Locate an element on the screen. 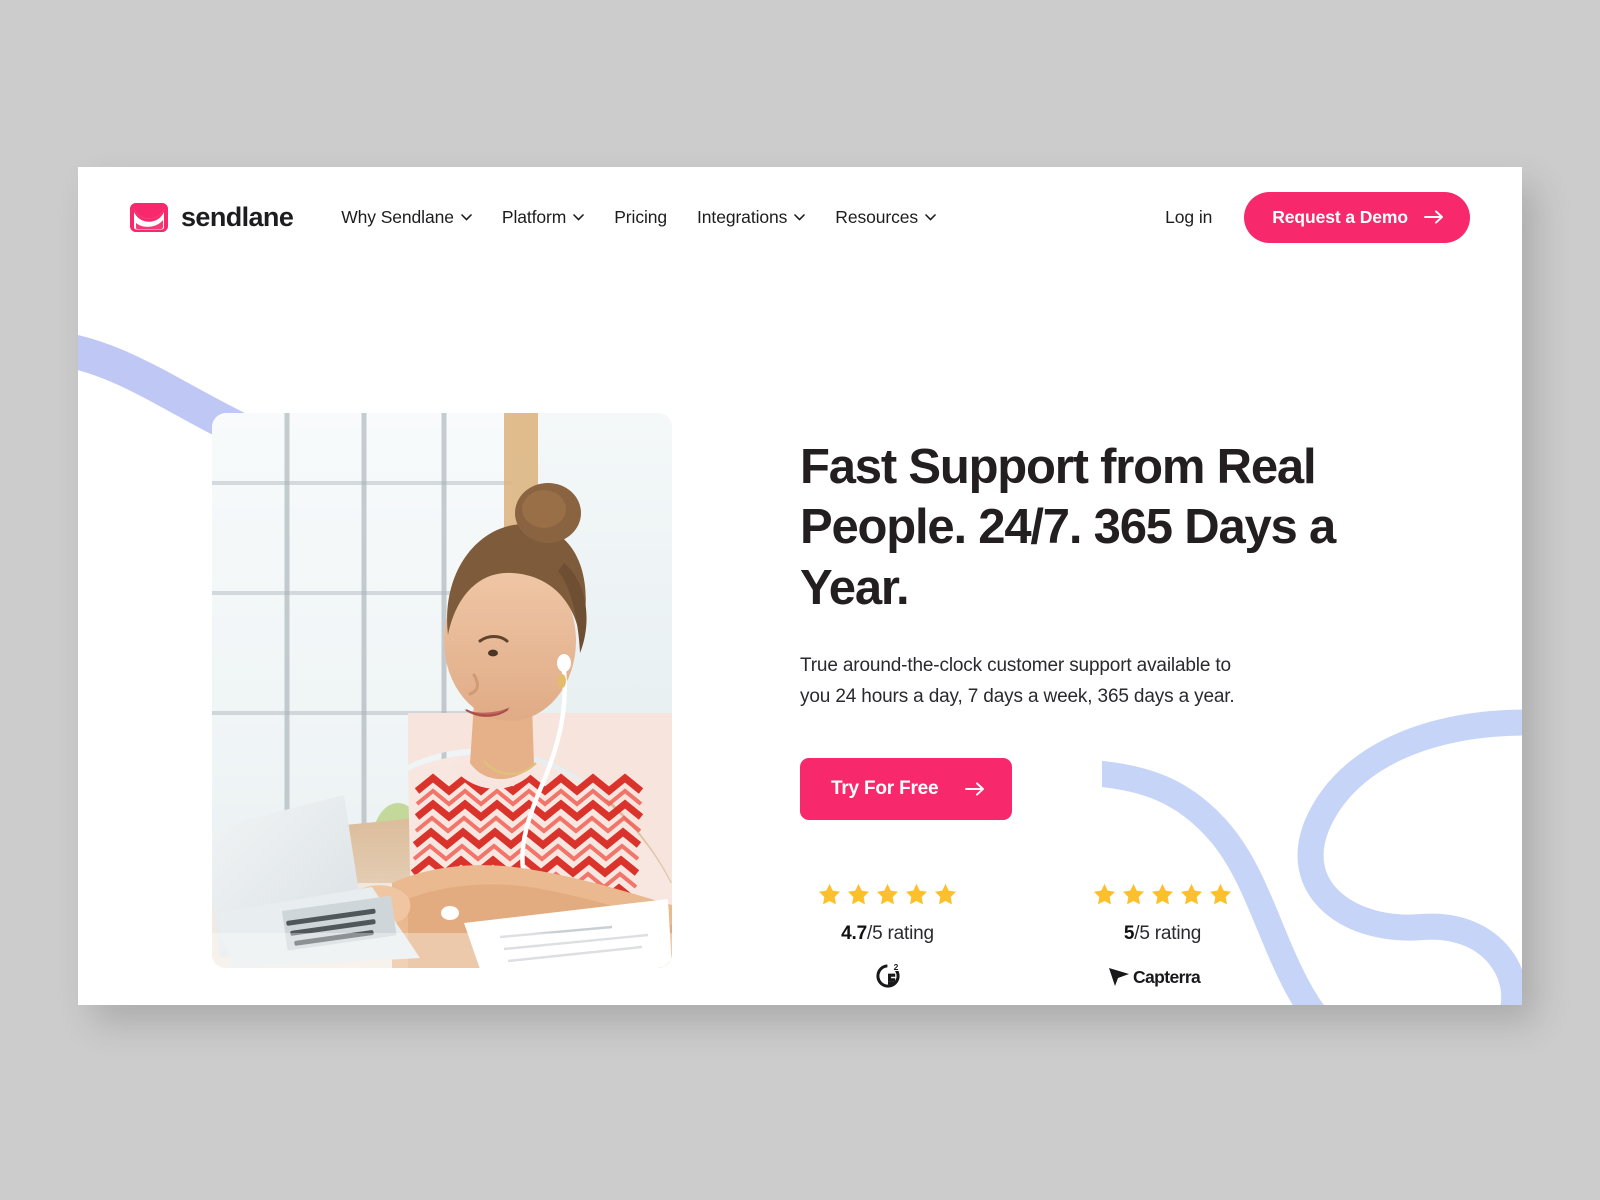 The image size is (1600, 1200). rating-suffix-g2: /5 rating is located at coordinates (900, 934).